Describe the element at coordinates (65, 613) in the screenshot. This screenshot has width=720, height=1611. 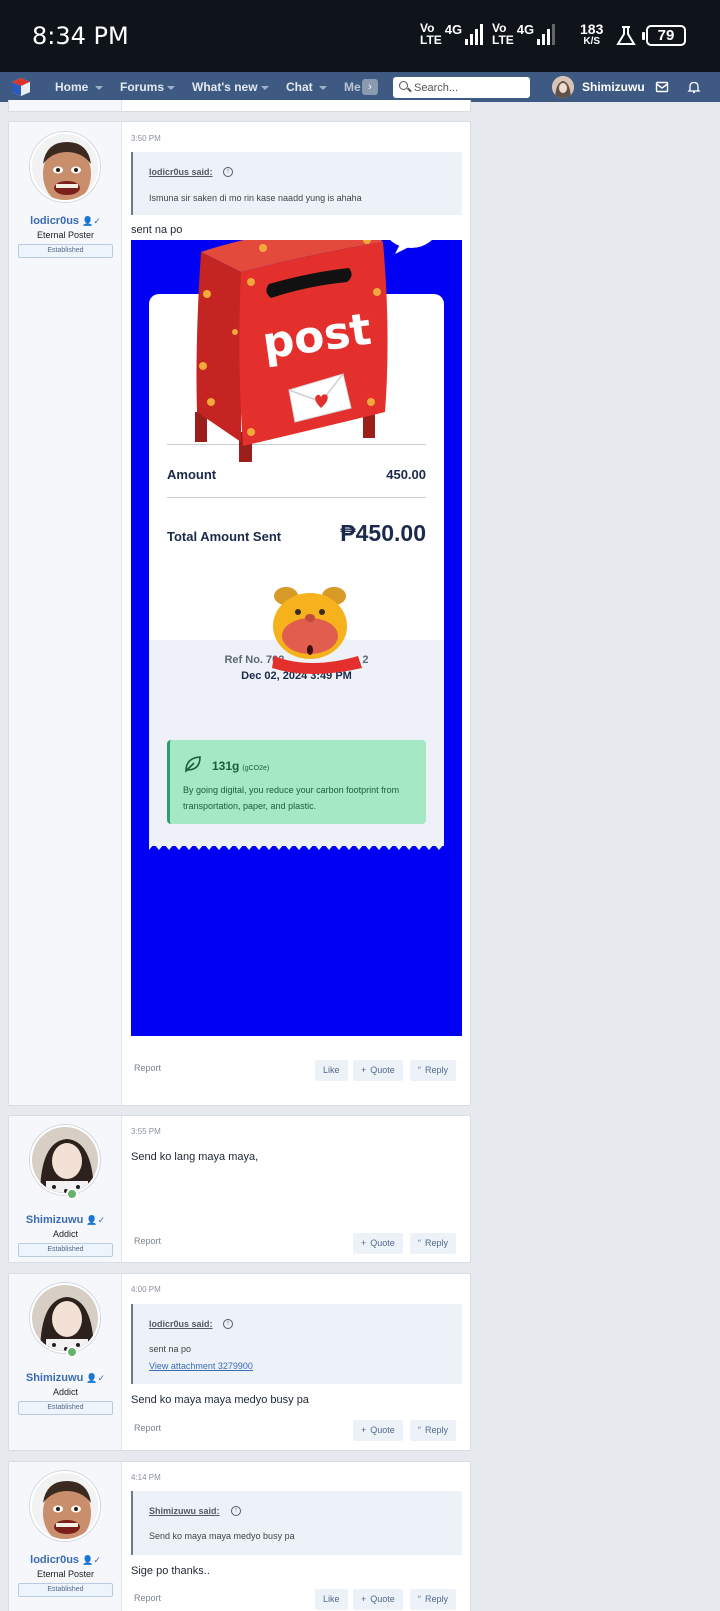
I see `post-user-column` at that location.